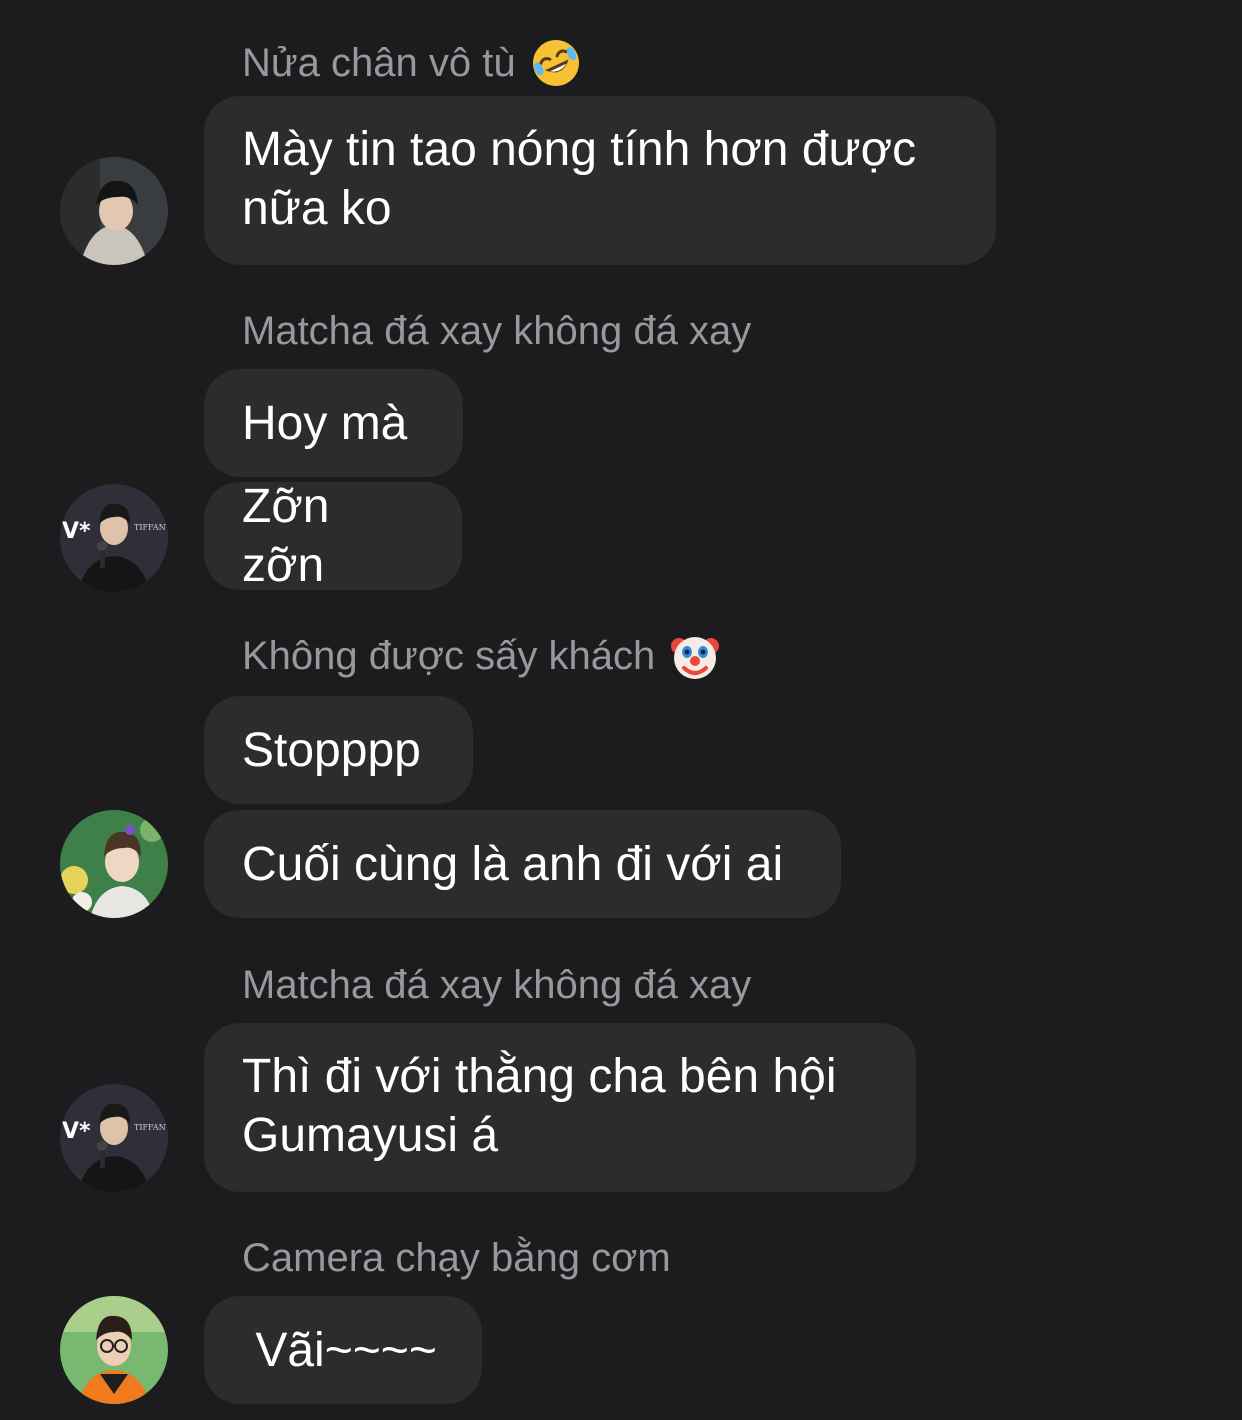  I want to click on avatar-glasses-orange-jersey, so click(114, 1350).